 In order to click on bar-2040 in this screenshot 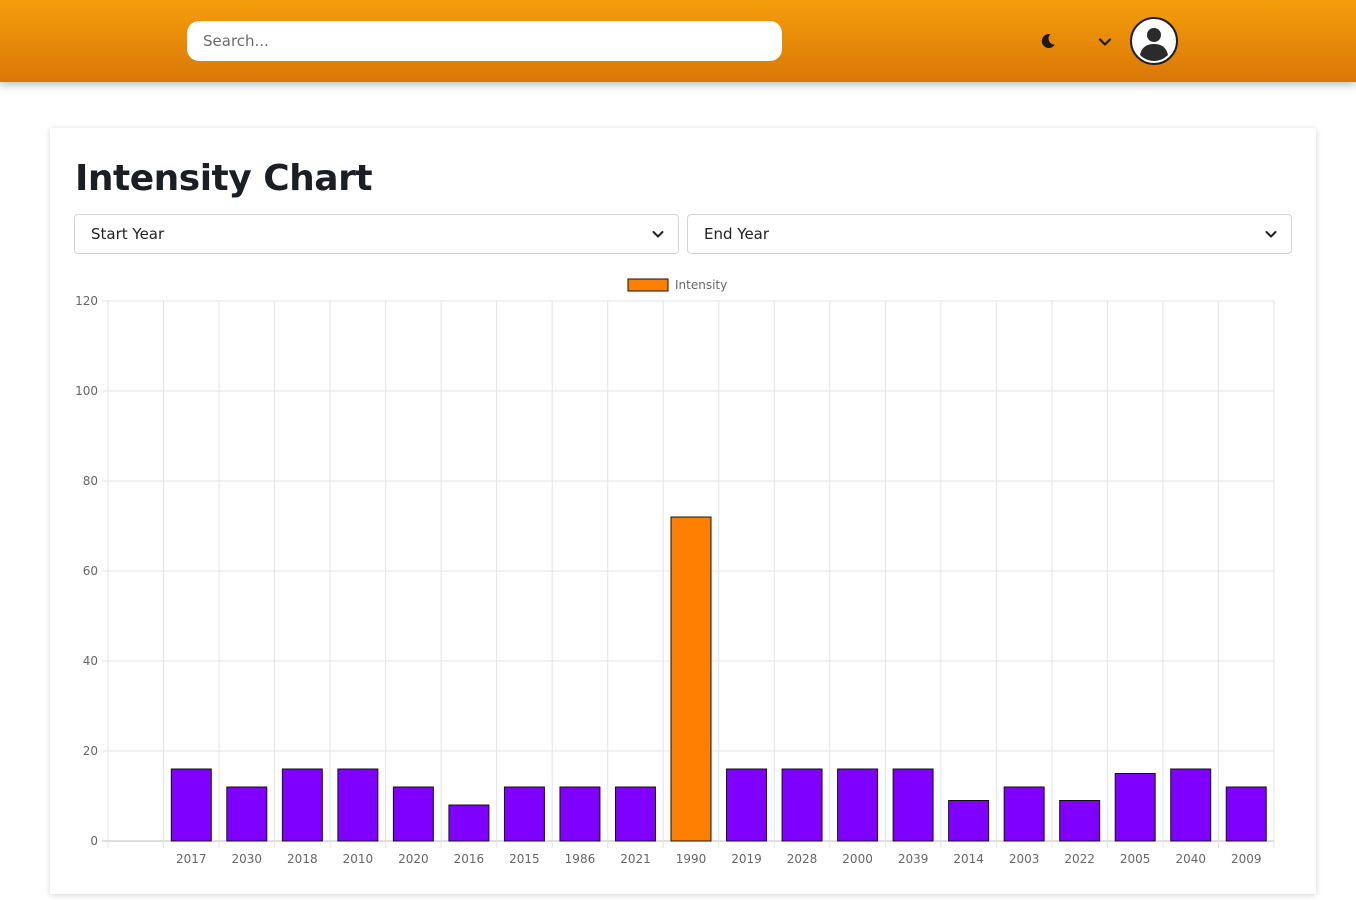, I will do `click(1191, 805)`.